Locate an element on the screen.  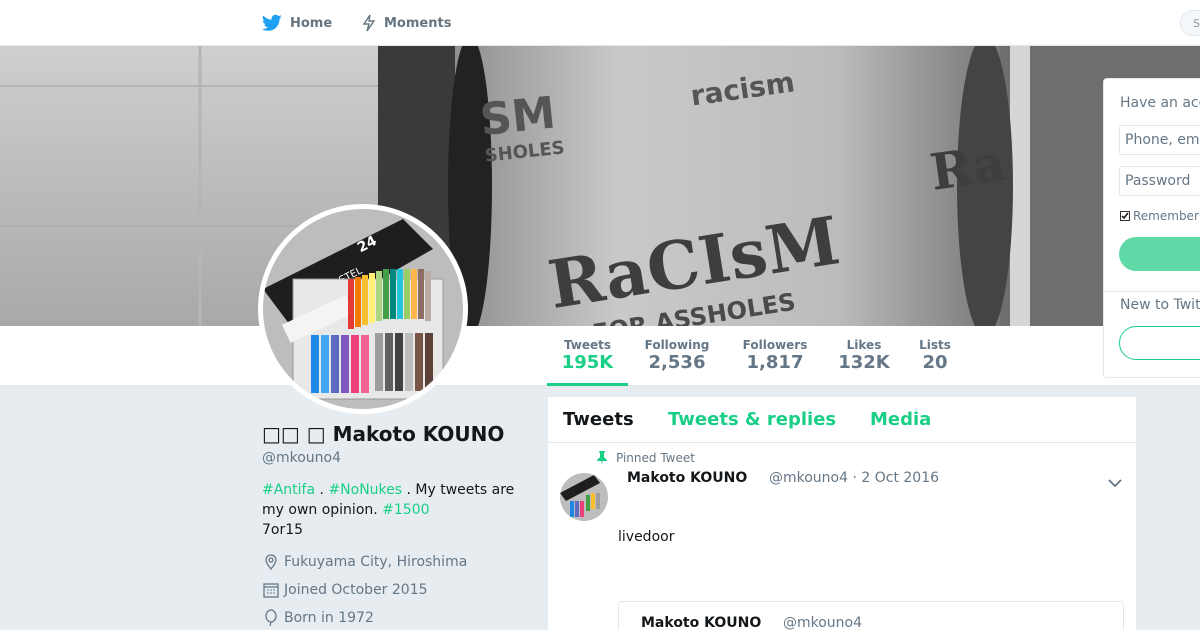
bio-line2: 7or15 is located at coordinates (283, 530).